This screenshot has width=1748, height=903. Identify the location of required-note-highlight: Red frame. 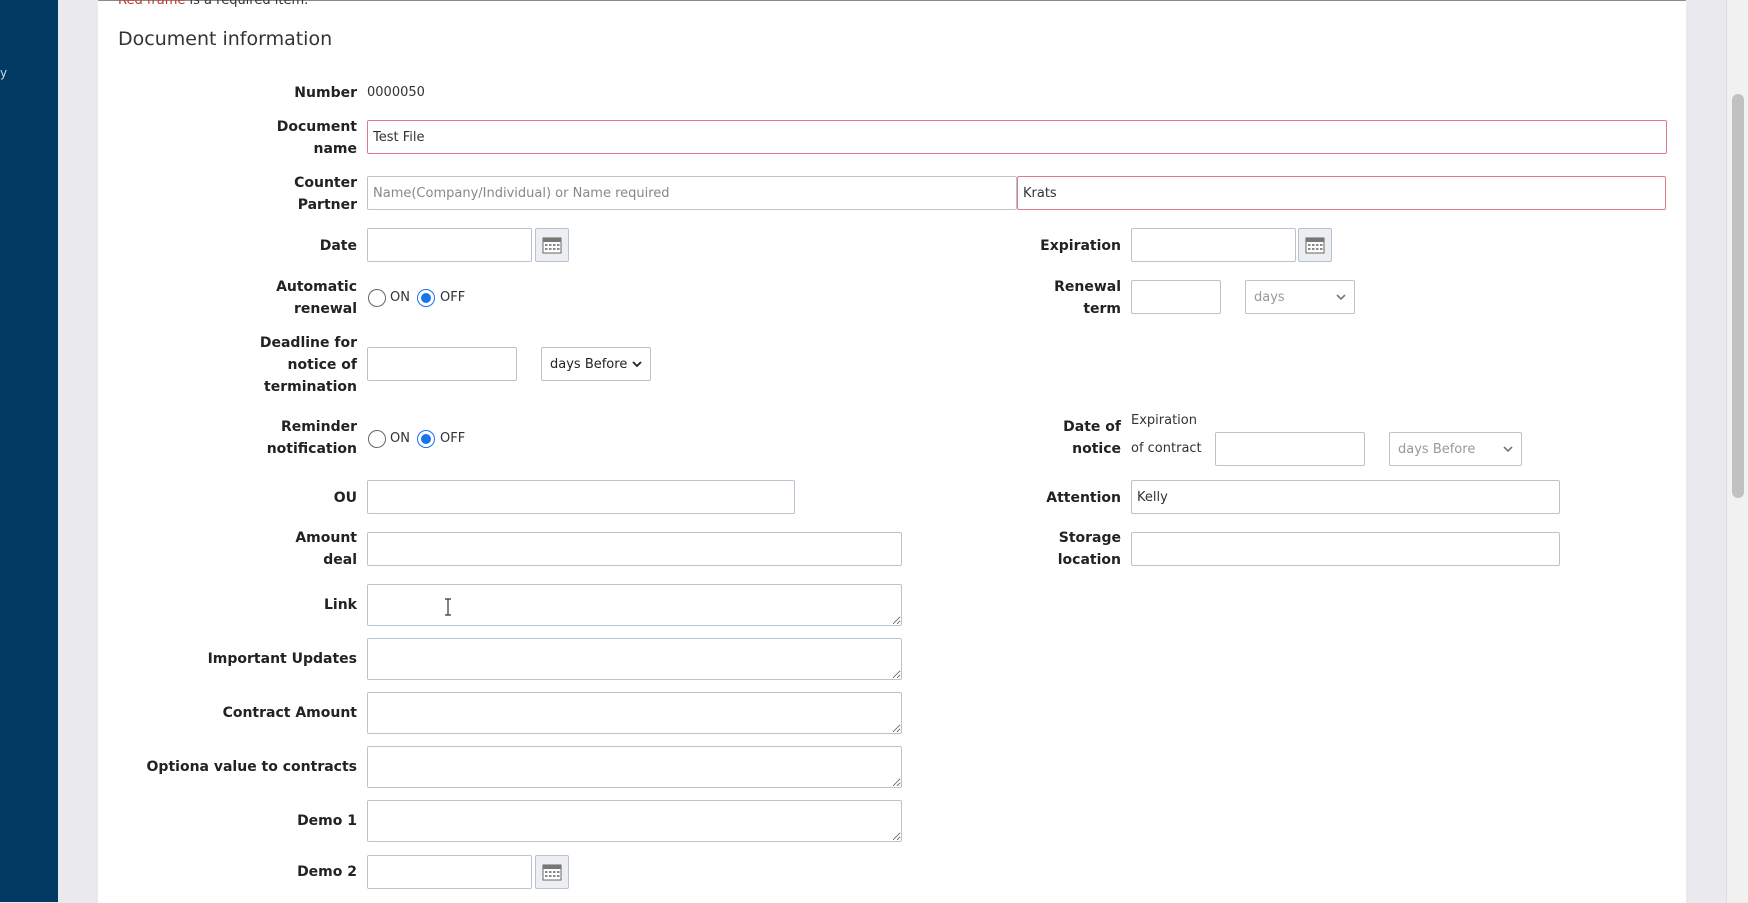
(152, 4).